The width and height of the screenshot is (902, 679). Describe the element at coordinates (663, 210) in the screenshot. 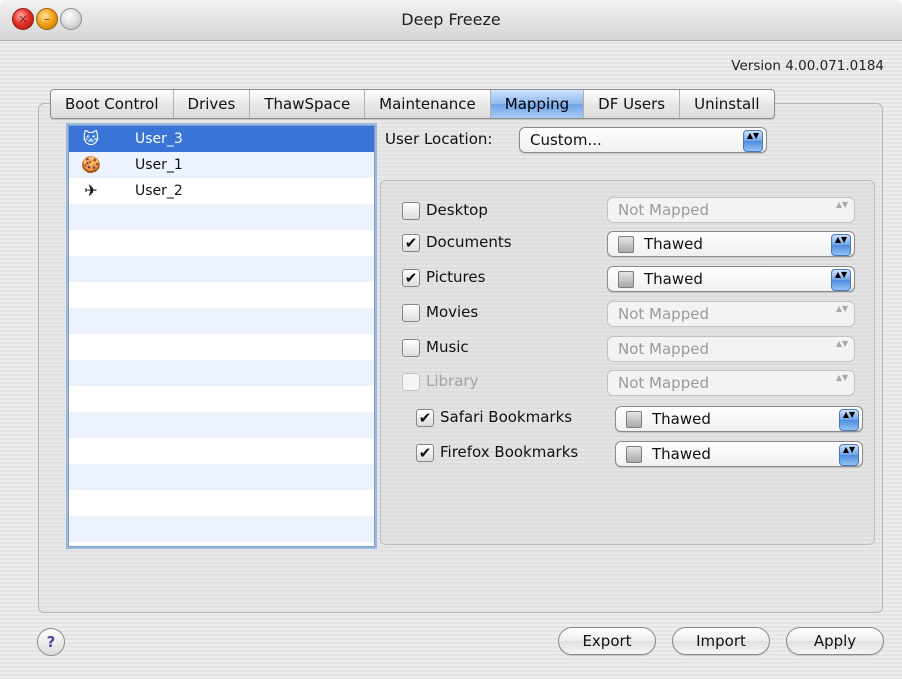

I see `desktop-mapping-value: Not Mapped` at that location.